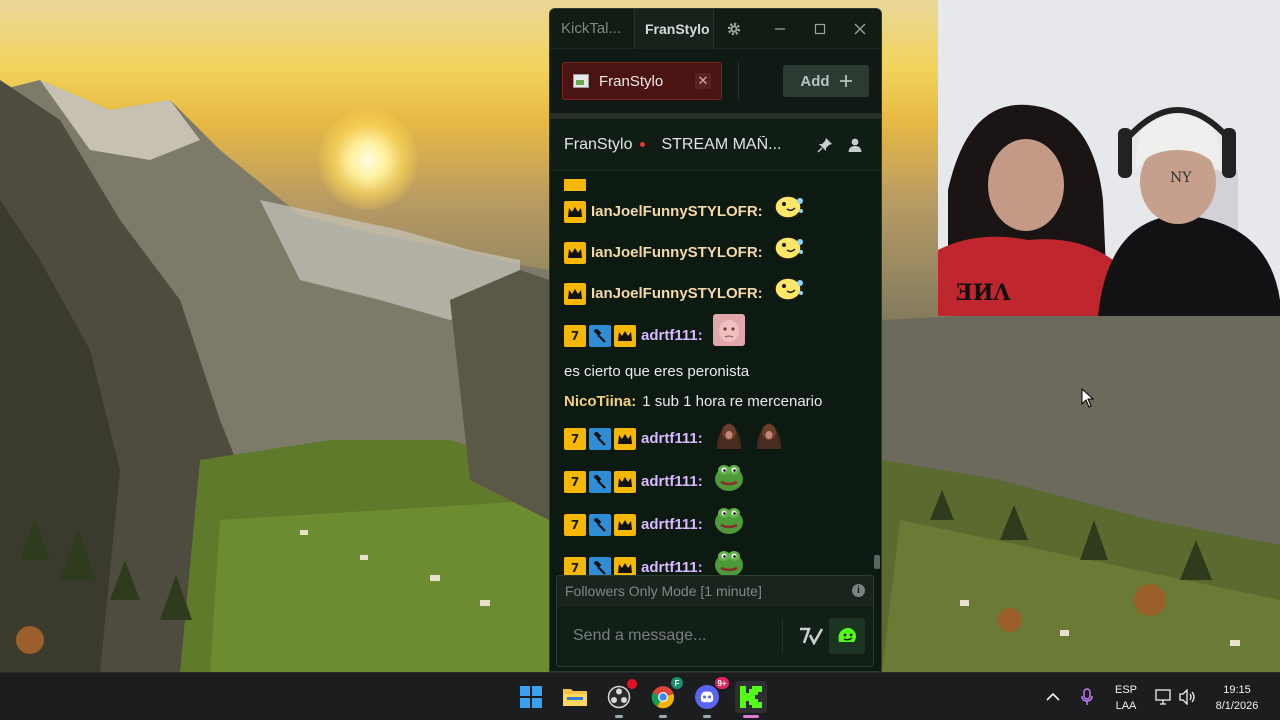 This screenshot has height=720, width=1280. I want to click on clock: 19:15 8/1/2026, so click(1237, 698).